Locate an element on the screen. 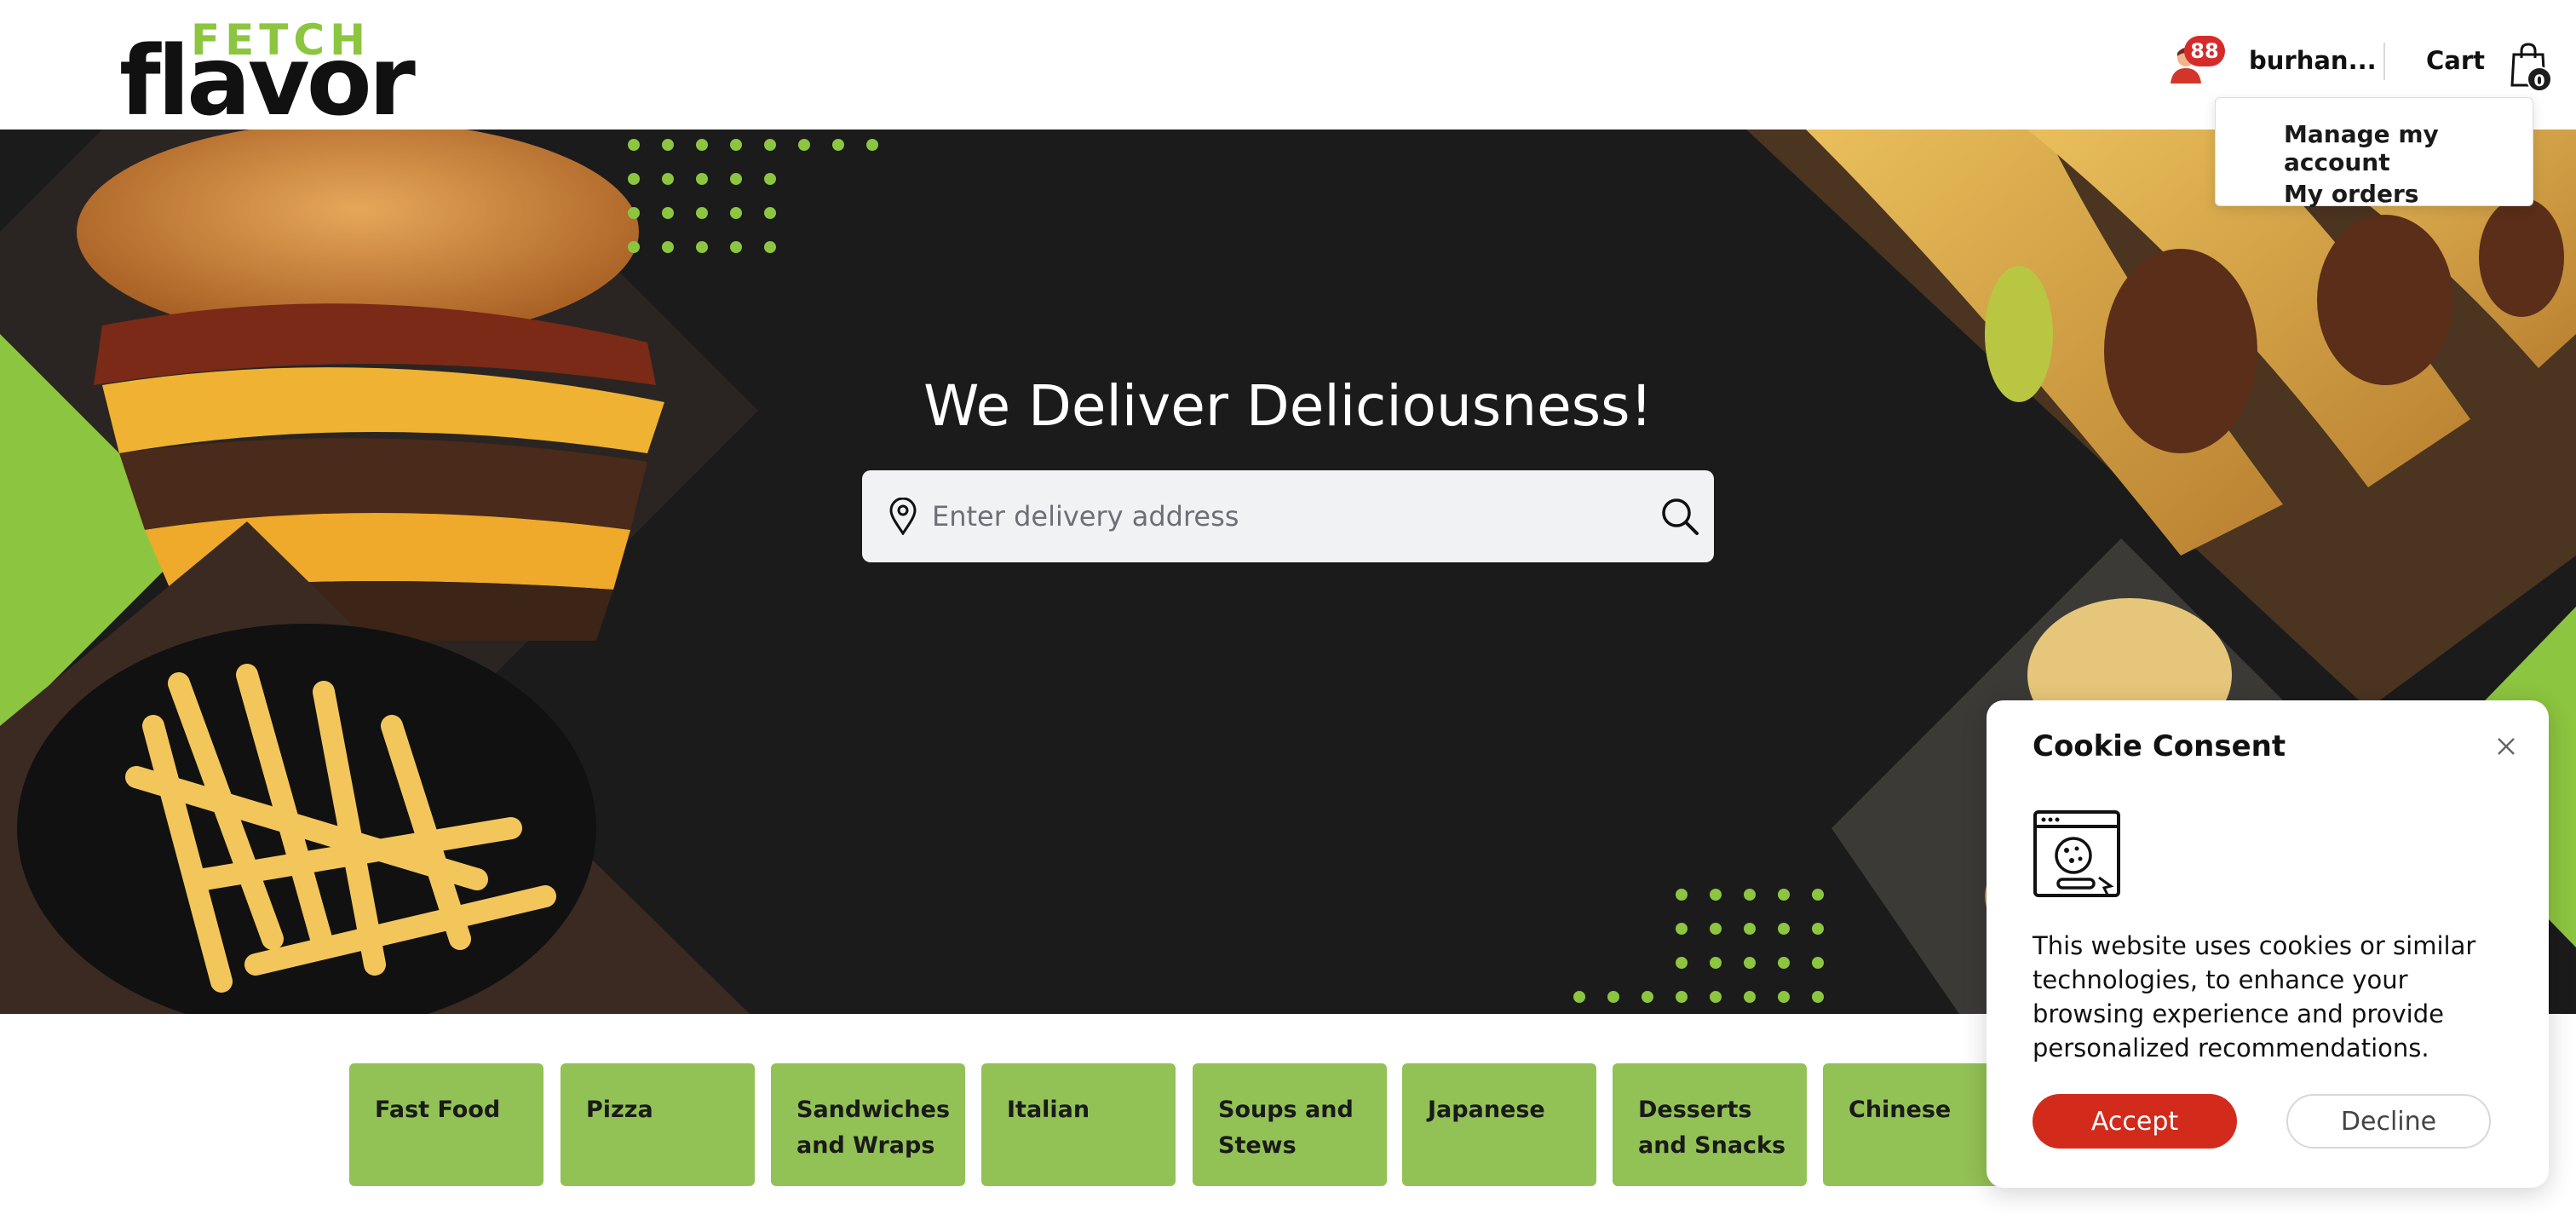 The width and height of the screenshot is (2576, 1215). close-icon is located at coordinates (2506, 746).